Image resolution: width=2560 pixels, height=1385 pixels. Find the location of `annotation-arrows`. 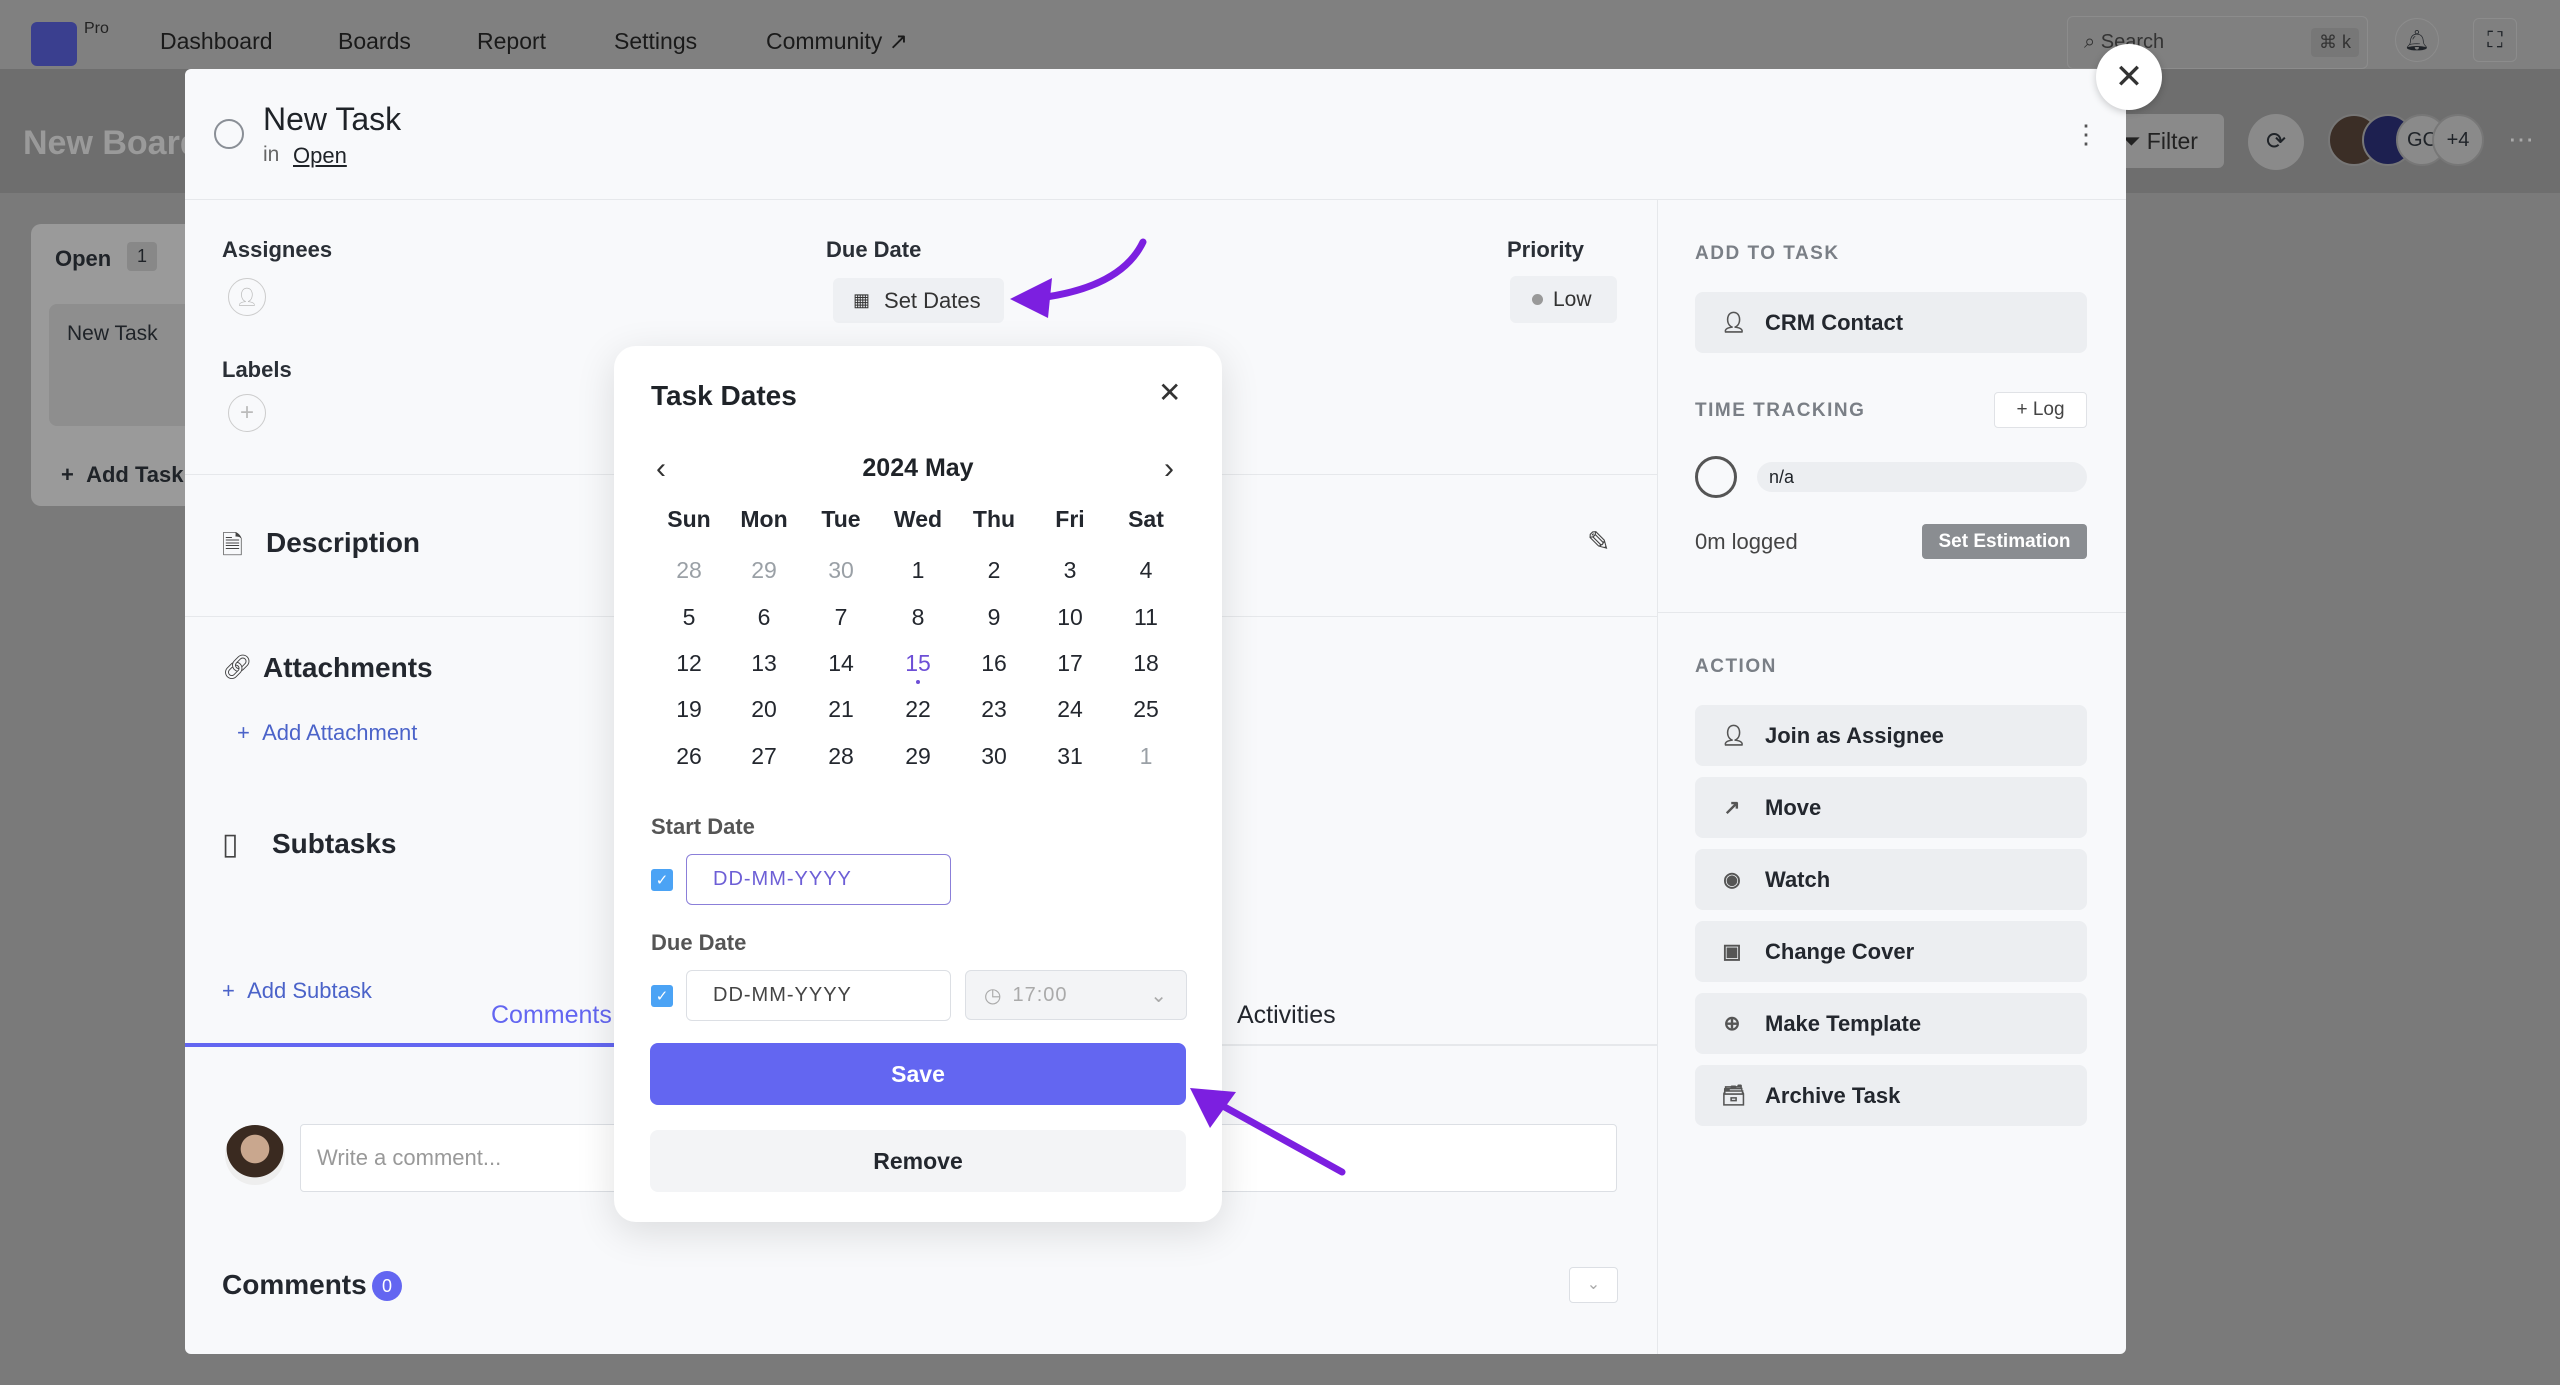

annotation-arrows is located at coordinates (1178, 707).